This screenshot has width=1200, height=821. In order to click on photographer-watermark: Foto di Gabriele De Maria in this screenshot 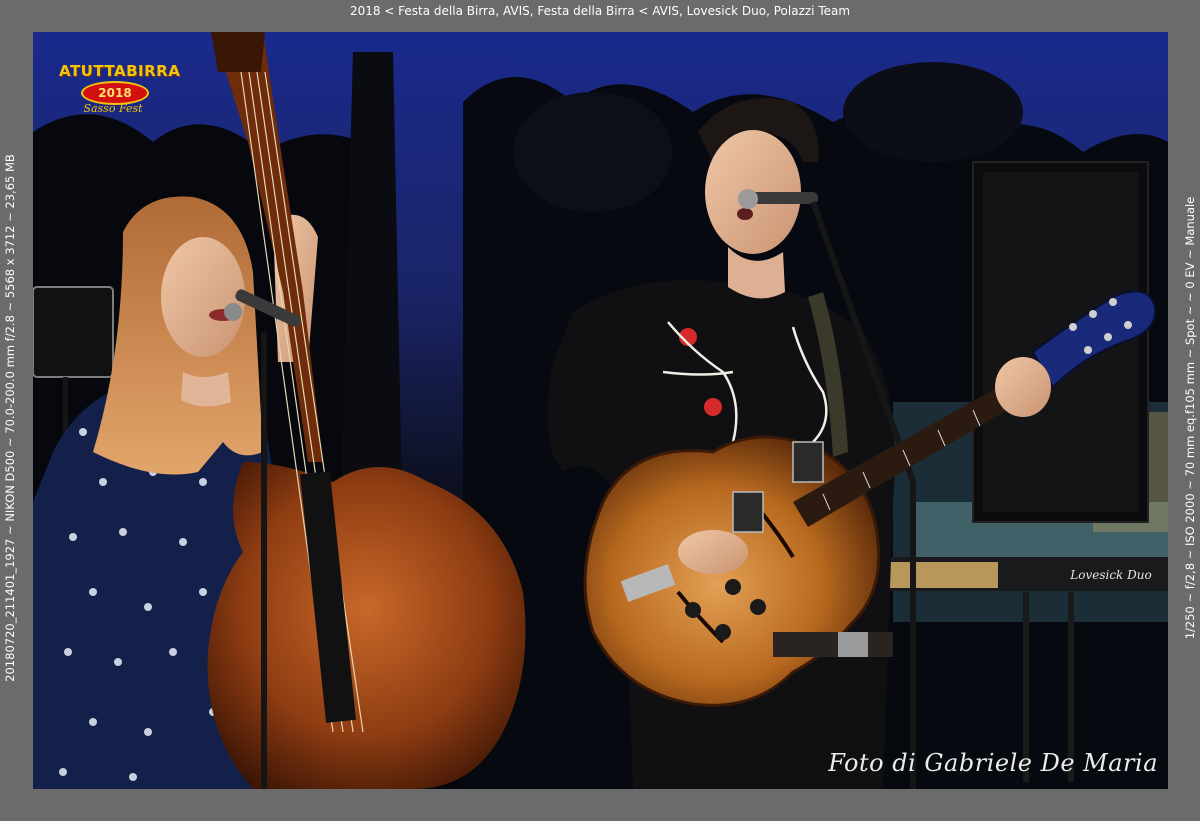, I will do `click(993, 763)`.